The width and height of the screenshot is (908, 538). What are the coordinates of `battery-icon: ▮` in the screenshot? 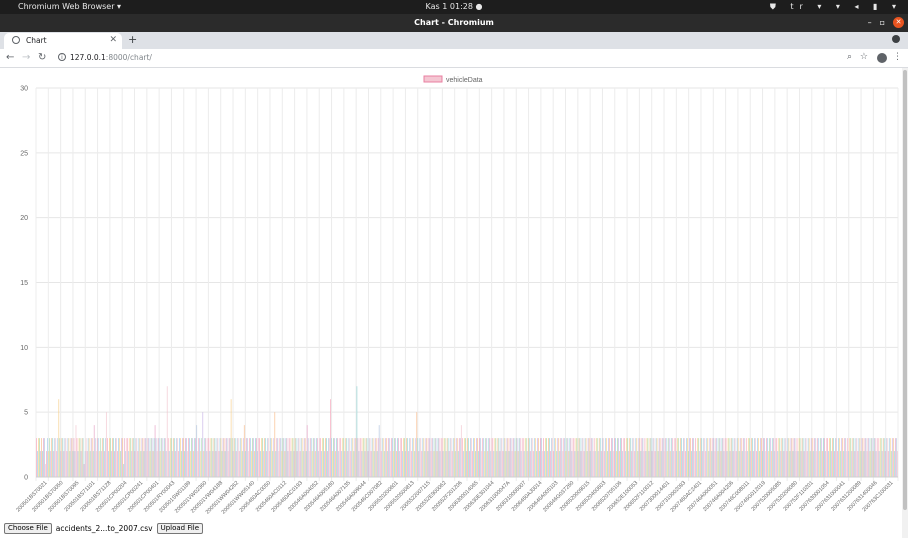 It's located at (878, 6).